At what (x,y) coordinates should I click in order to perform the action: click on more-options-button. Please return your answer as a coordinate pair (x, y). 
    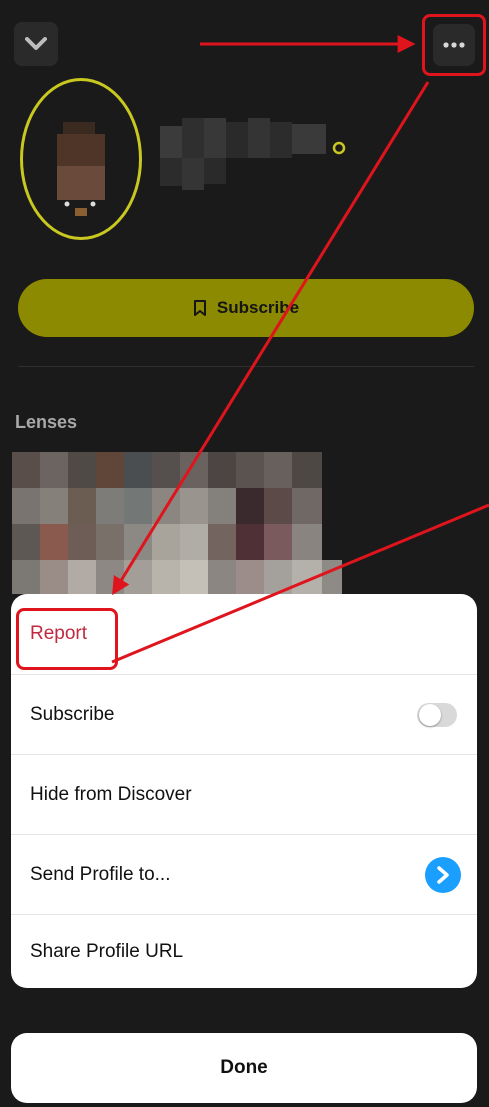
    Looking at the image, I should click on (454, 45).